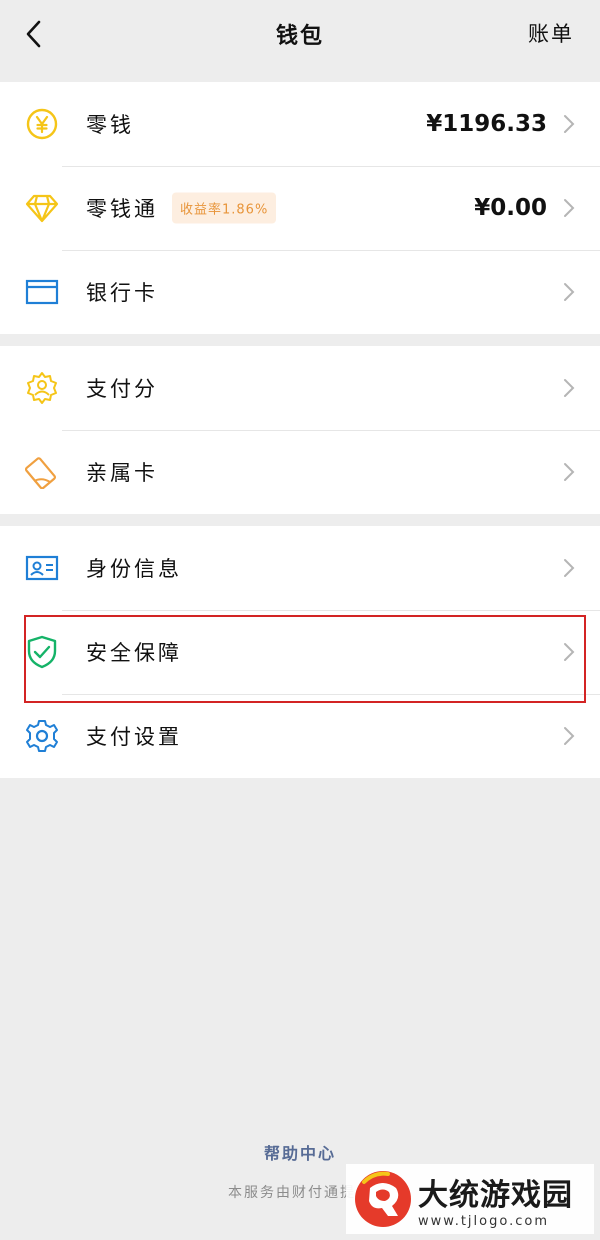 The image size is (600, 1240). What do you see at coordinates (134, 737) in the screenshot?
I see `row-label: 支付设置` at bounding box center [134, 737].